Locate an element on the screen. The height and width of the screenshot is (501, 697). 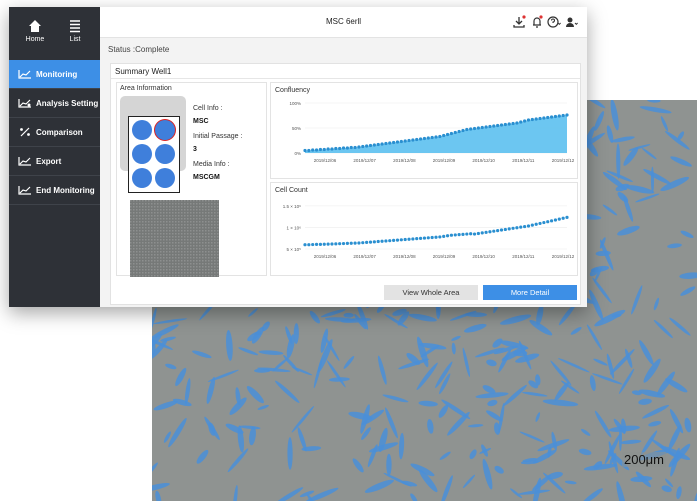
y-tick-label: 1.5 × 10⁶ is located at coordinates (292, 206).